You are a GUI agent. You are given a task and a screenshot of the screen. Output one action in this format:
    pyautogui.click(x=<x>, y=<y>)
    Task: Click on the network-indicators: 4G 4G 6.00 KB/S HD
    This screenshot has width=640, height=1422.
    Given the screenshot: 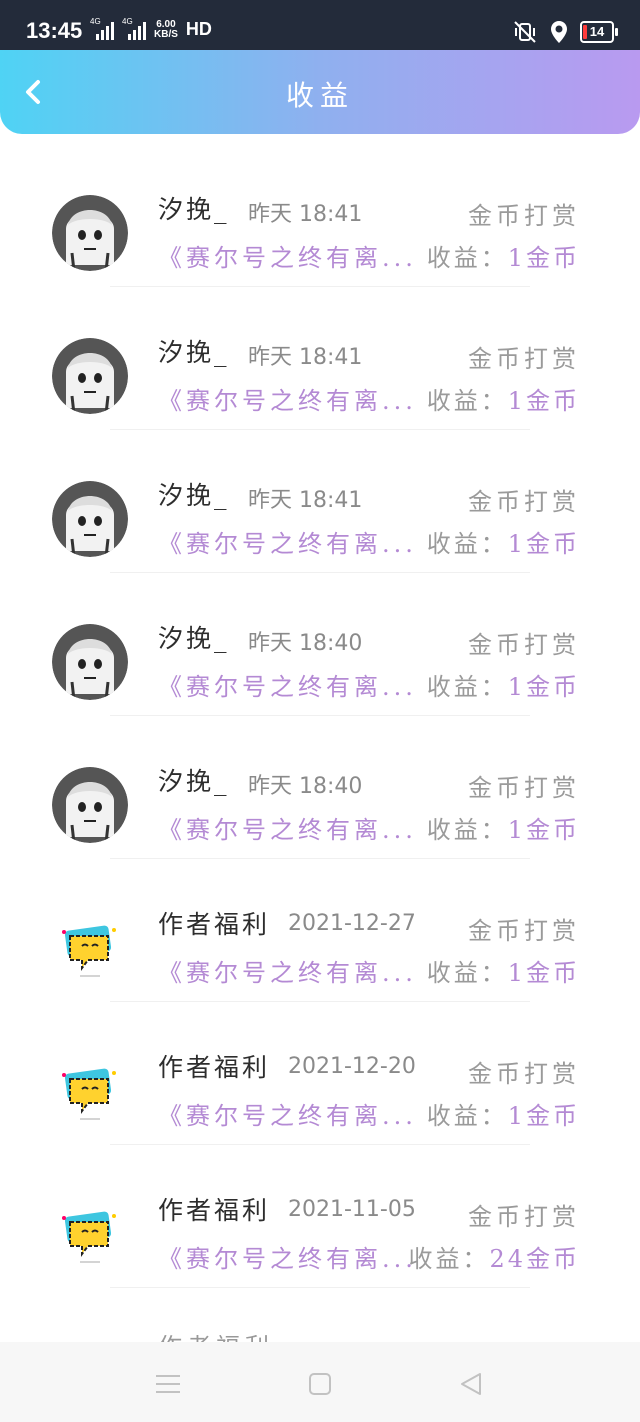 What is the action you would take?
    pyautogui.click(x=151, y=29)
    